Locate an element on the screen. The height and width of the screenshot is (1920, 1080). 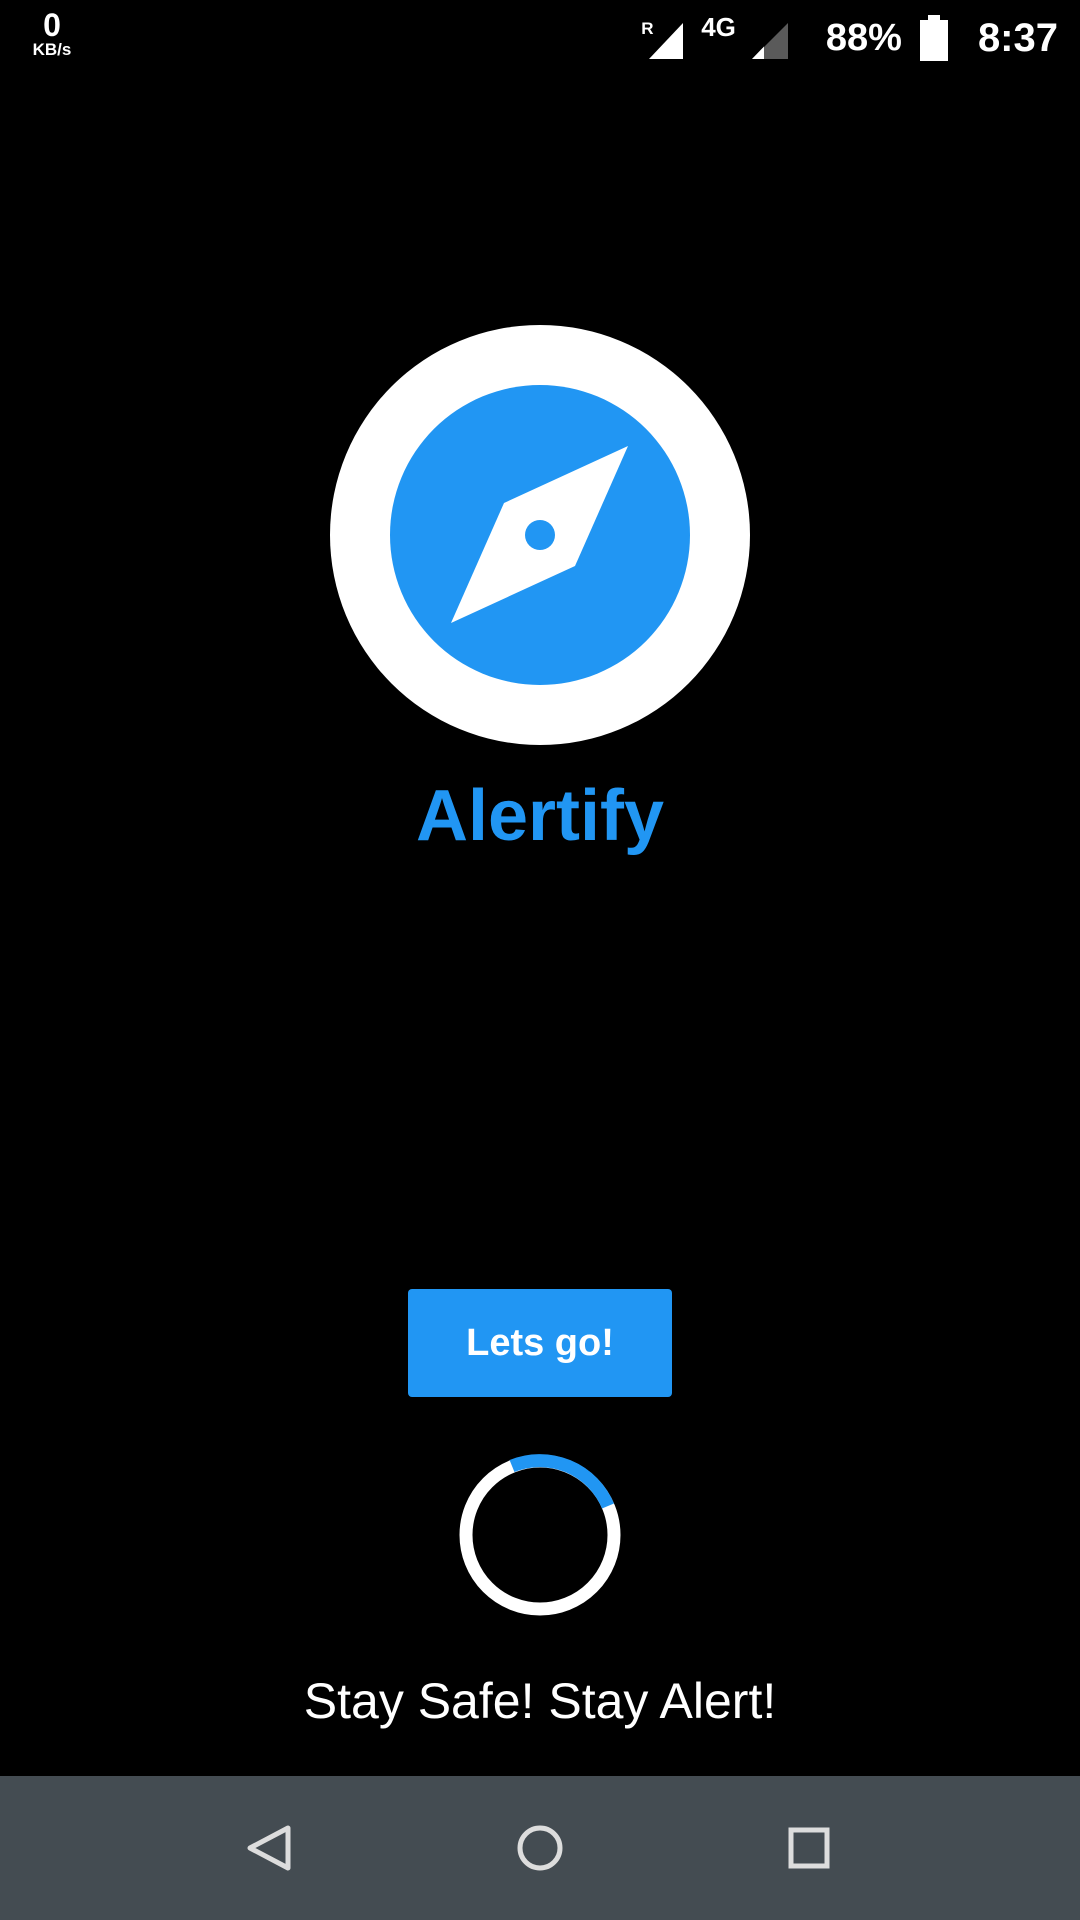
status-bar: 0 KB/s R 4G 88% 8:37 is located at coordinates (540, 40).